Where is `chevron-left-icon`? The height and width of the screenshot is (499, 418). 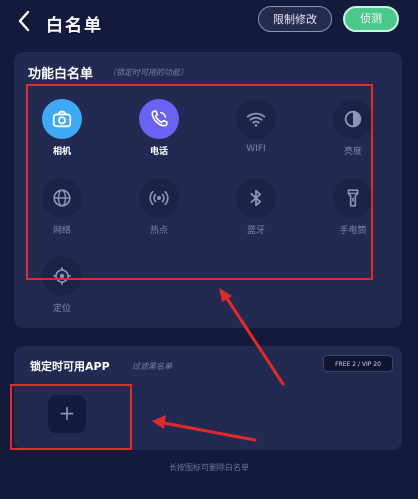
chevron-left-icon is located at coordinates (24, 21).